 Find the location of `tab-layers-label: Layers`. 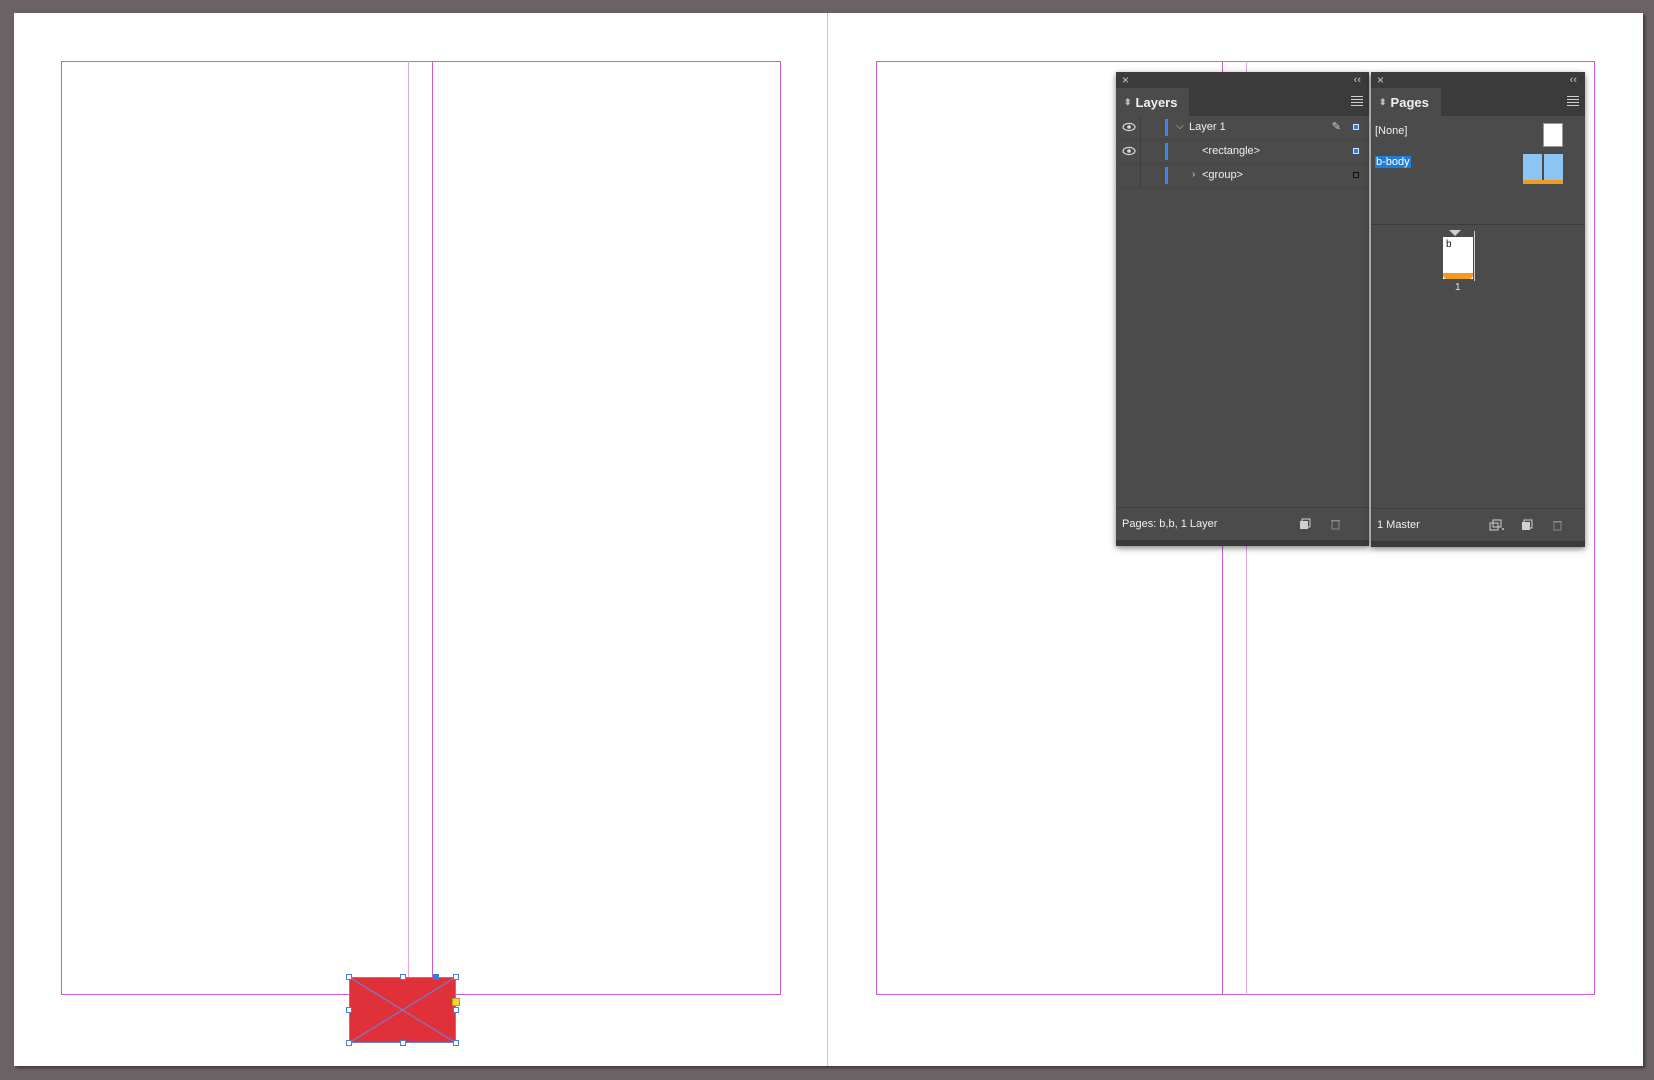

tab-layers-label: Layers is located at coordinates (1156, 102).